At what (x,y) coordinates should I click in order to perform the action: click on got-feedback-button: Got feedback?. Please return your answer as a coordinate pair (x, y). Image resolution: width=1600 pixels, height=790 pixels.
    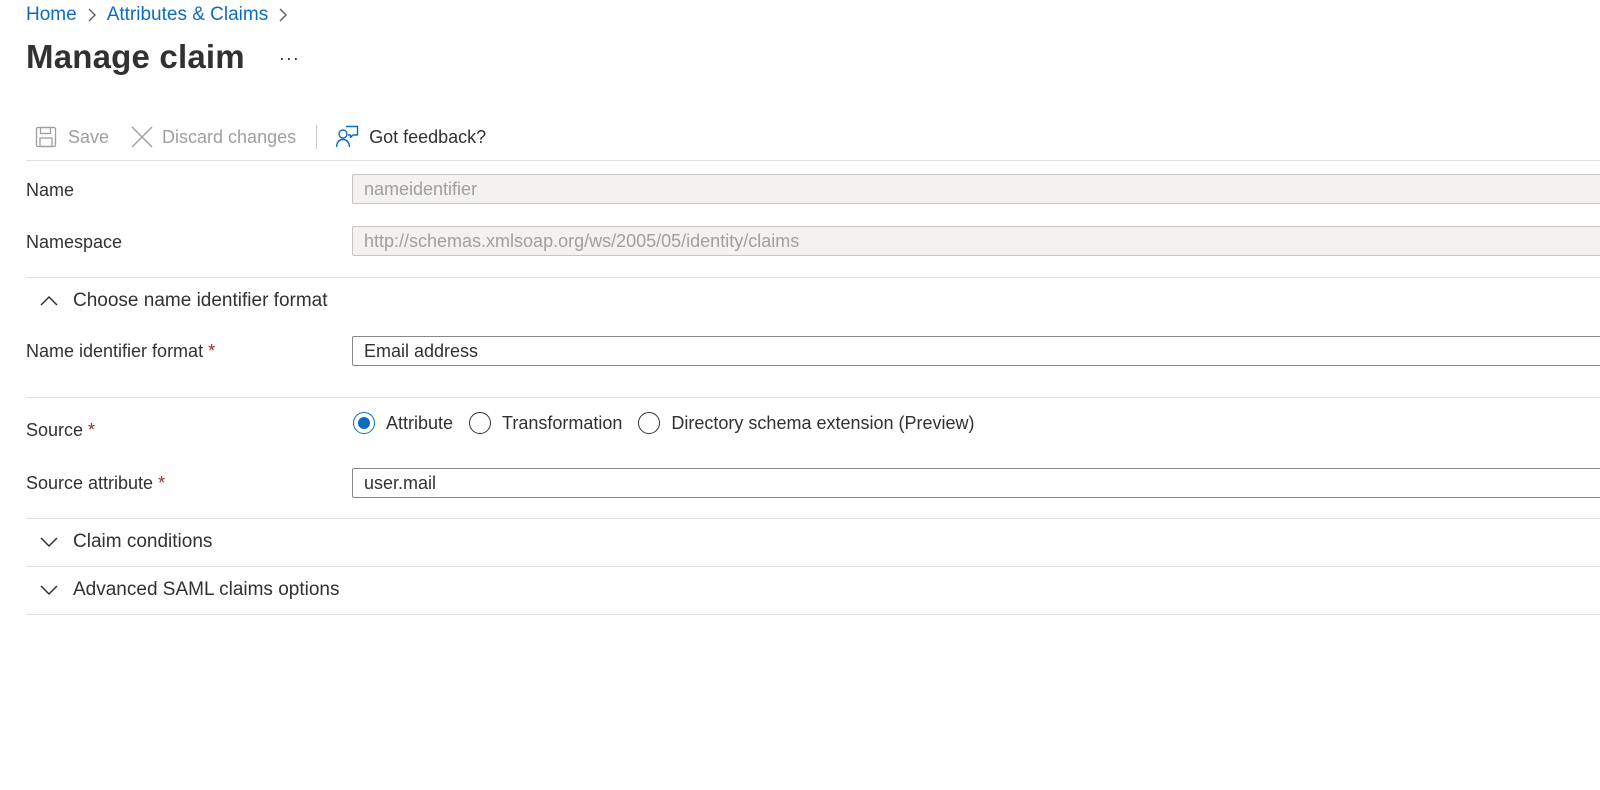
    Looking at the image, I should click on (410, 137).